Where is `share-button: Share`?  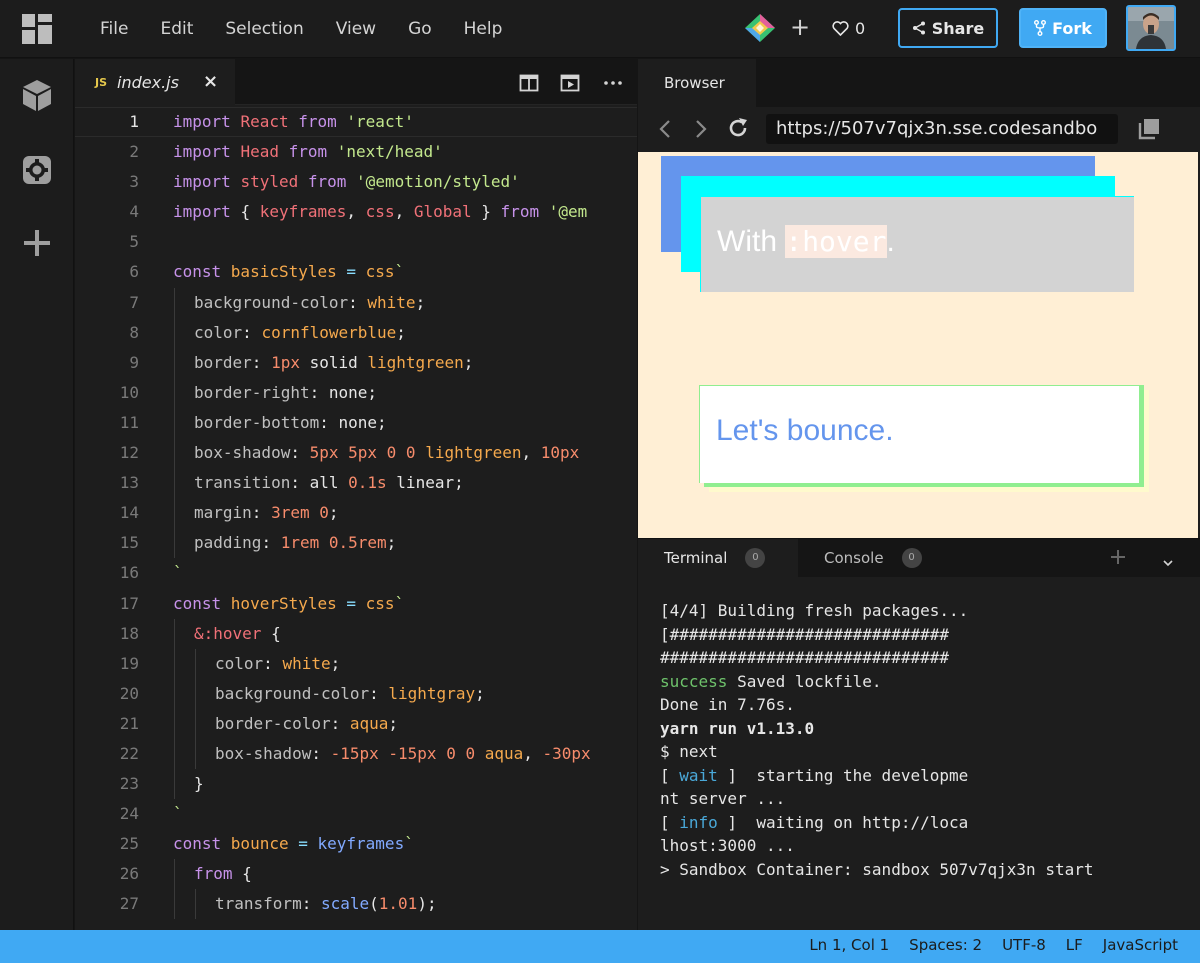 share-button: Share is located at coordinates (948, 28).